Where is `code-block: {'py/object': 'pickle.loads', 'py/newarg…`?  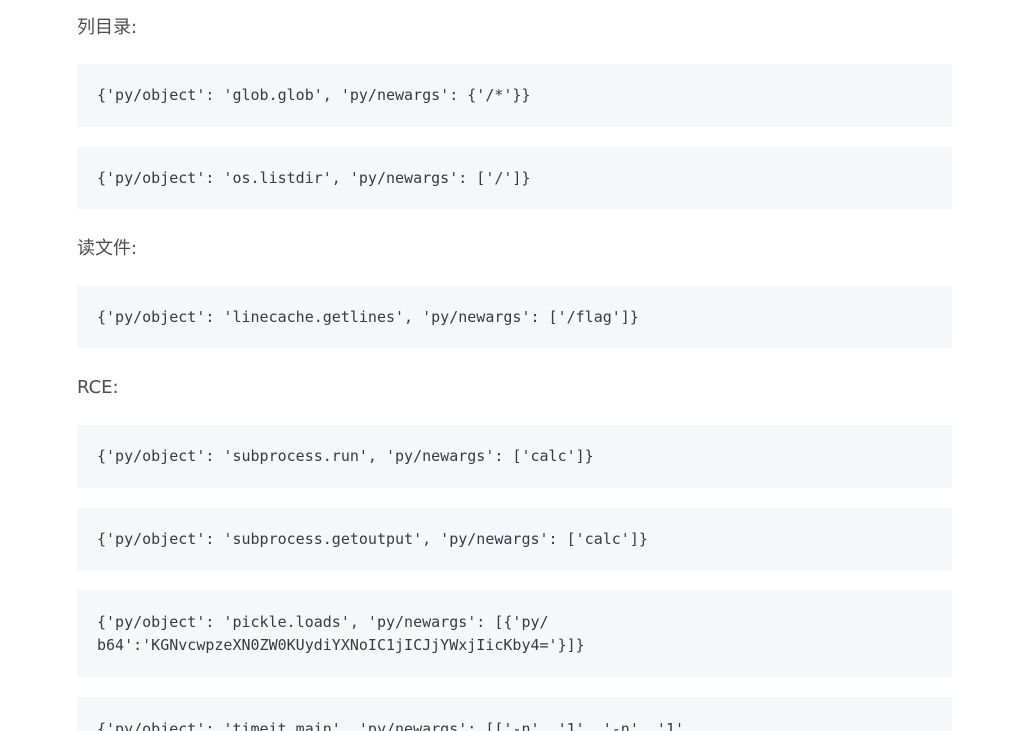
code-block: {'py/object': 'pickle.loads', 'py/newarg… is located at coordinates (514, 633).